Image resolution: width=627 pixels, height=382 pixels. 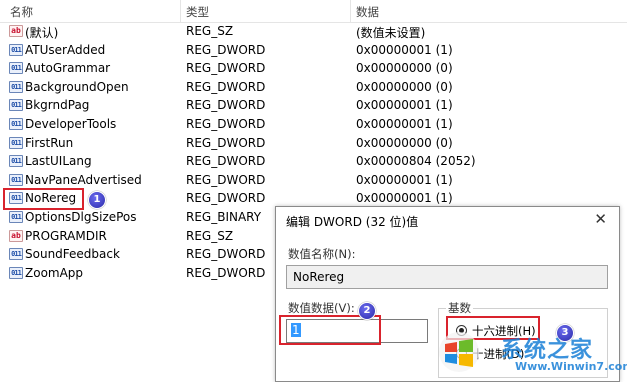 I want to click on value-name: ATUserAdded, so click(x=65, y=49).